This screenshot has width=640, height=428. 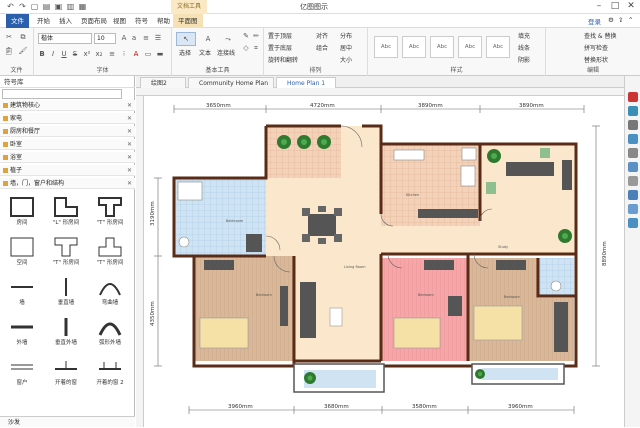 What do you see at coordinates (23, 51) in the screenshot?
I see `format-painter-icon: 🖌︎` at bounding box center [23, 51].